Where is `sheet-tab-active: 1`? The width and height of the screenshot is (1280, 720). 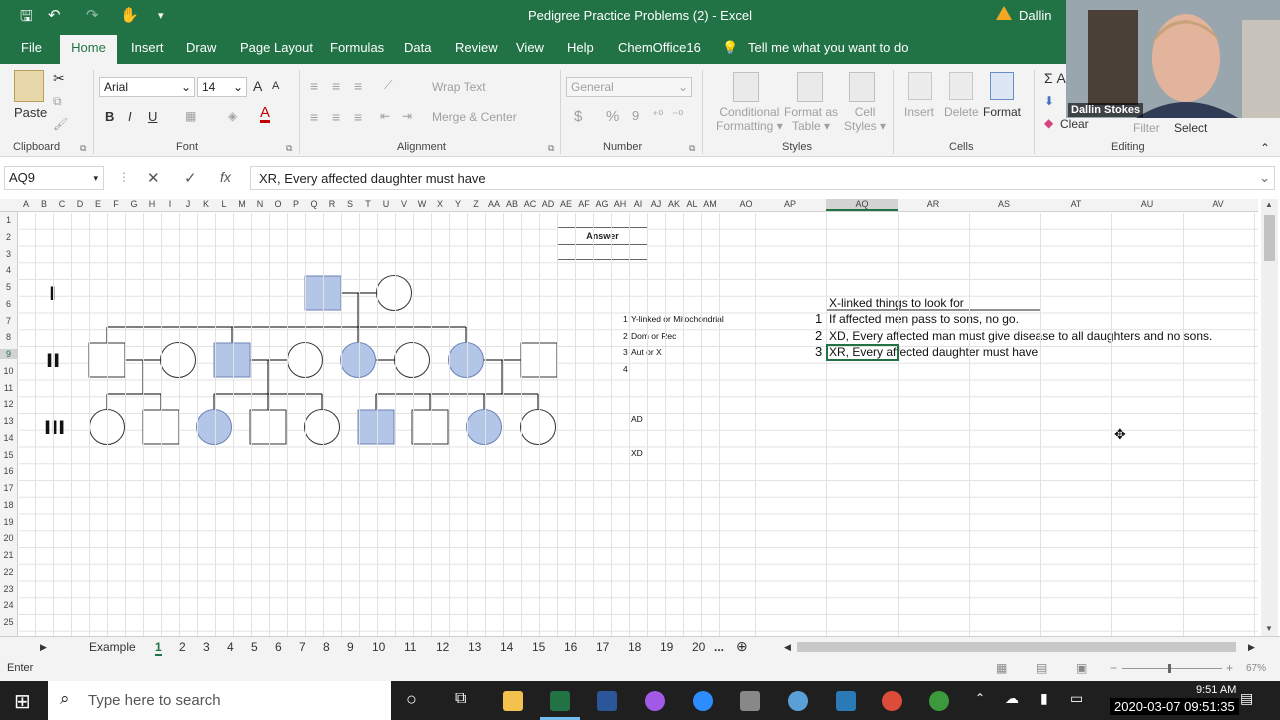 sheet-tab-active: 1 is located at coordinates (158, 648).